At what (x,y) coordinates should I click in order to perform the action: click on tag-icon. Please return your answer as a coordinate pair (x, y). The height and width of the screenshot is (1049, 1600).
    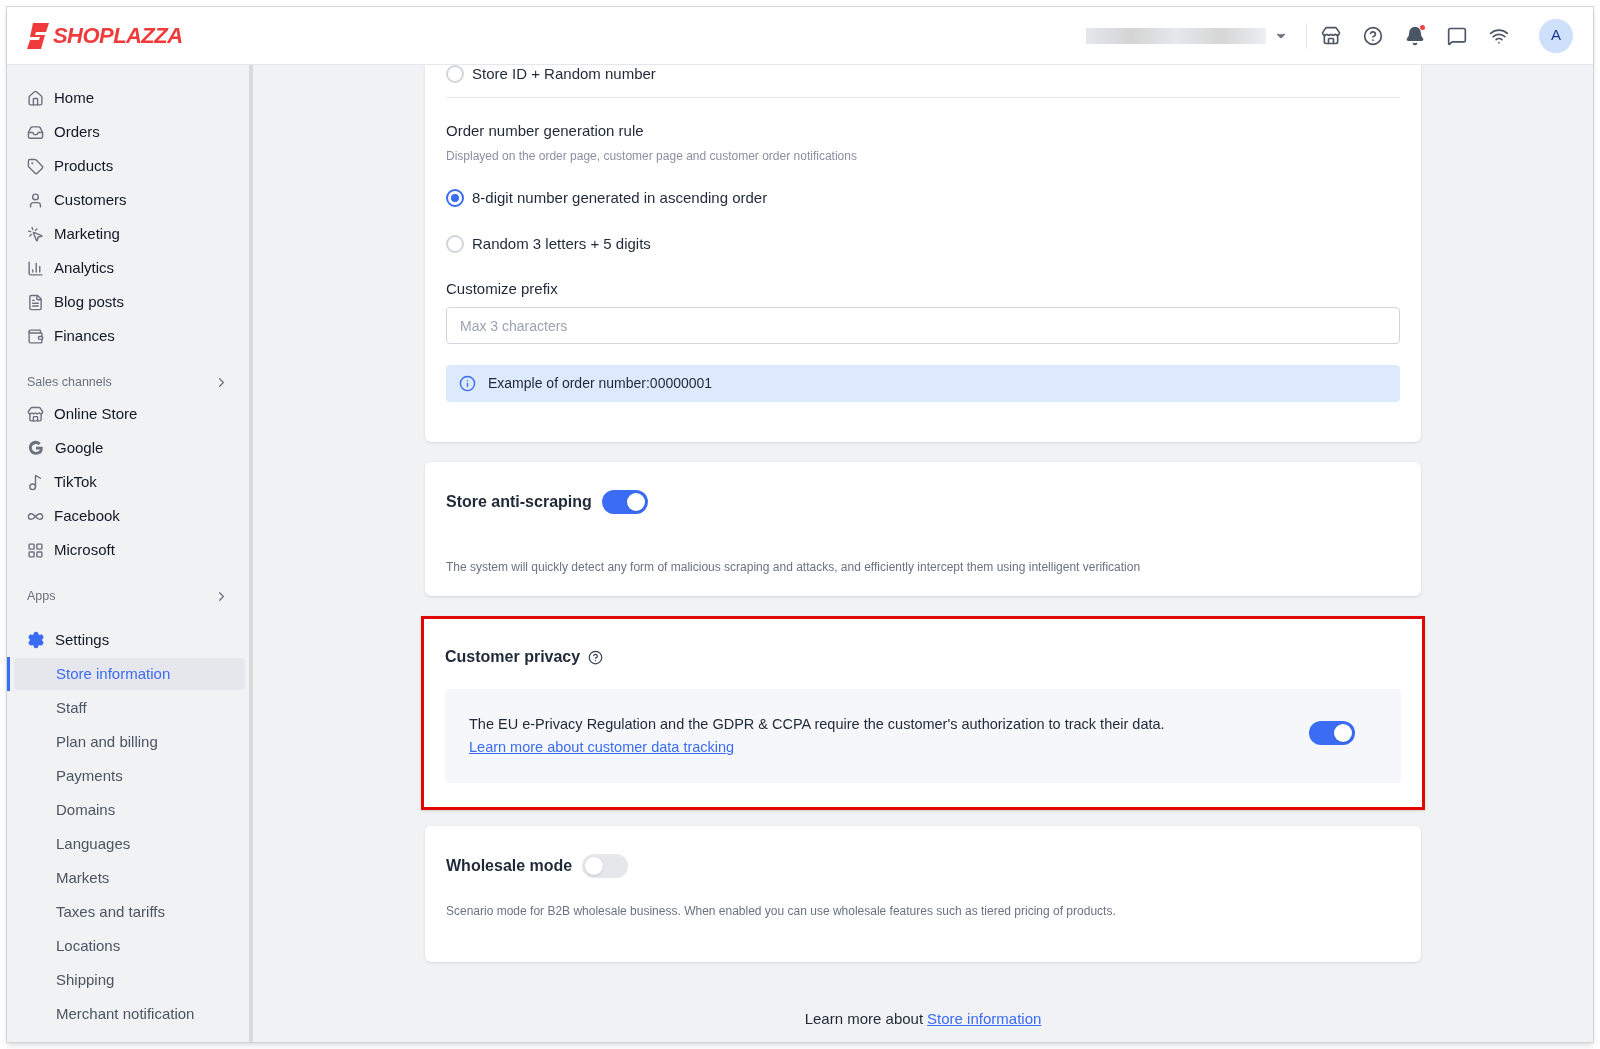
    Looking at the image, I should click on (35, 166).